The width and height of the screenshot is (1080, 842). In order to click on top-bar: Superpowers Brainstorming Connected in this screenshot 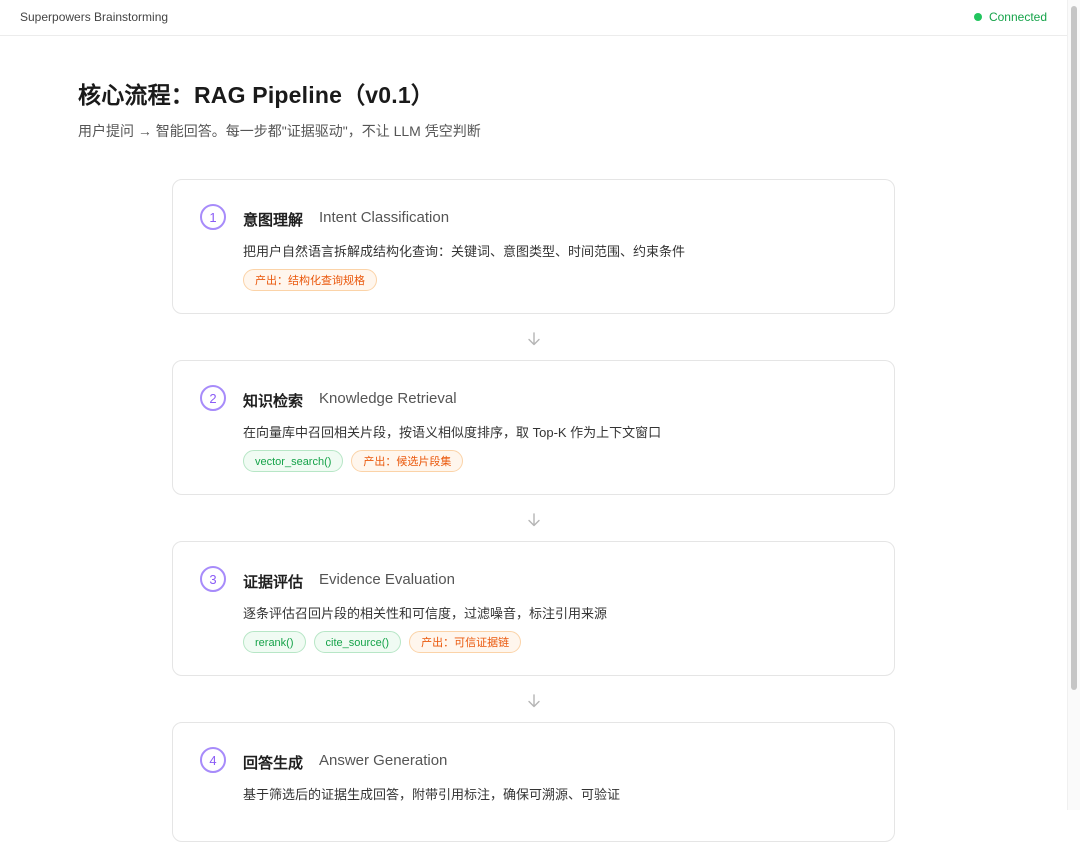, I will do `click(534, 18)`.